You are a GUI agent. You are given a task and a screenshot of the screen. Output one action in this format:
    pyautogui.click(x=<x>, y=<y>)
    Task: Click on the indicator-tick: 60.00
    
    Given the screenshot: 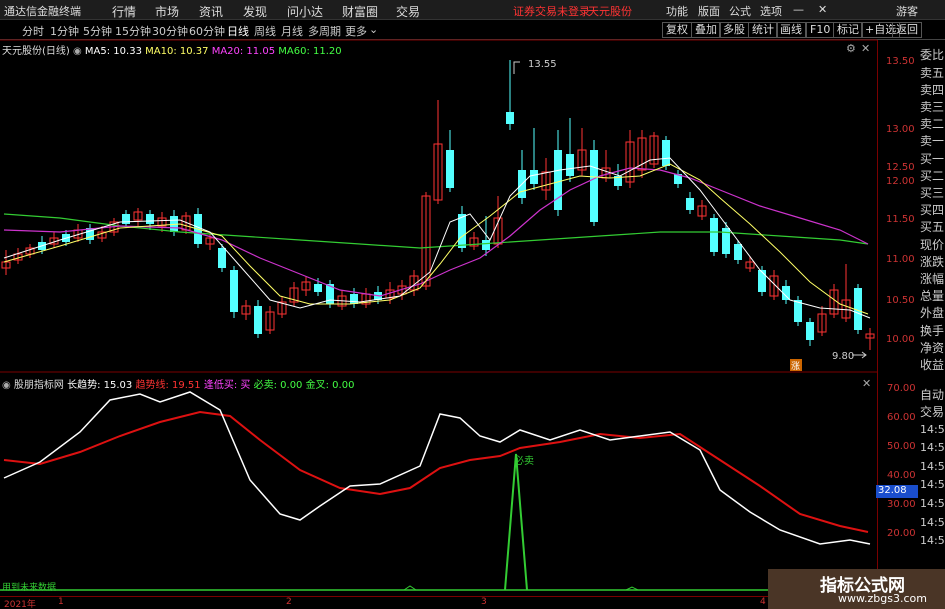 What is the action you would take?
    pyautogui.click(x=901, y=417)
    